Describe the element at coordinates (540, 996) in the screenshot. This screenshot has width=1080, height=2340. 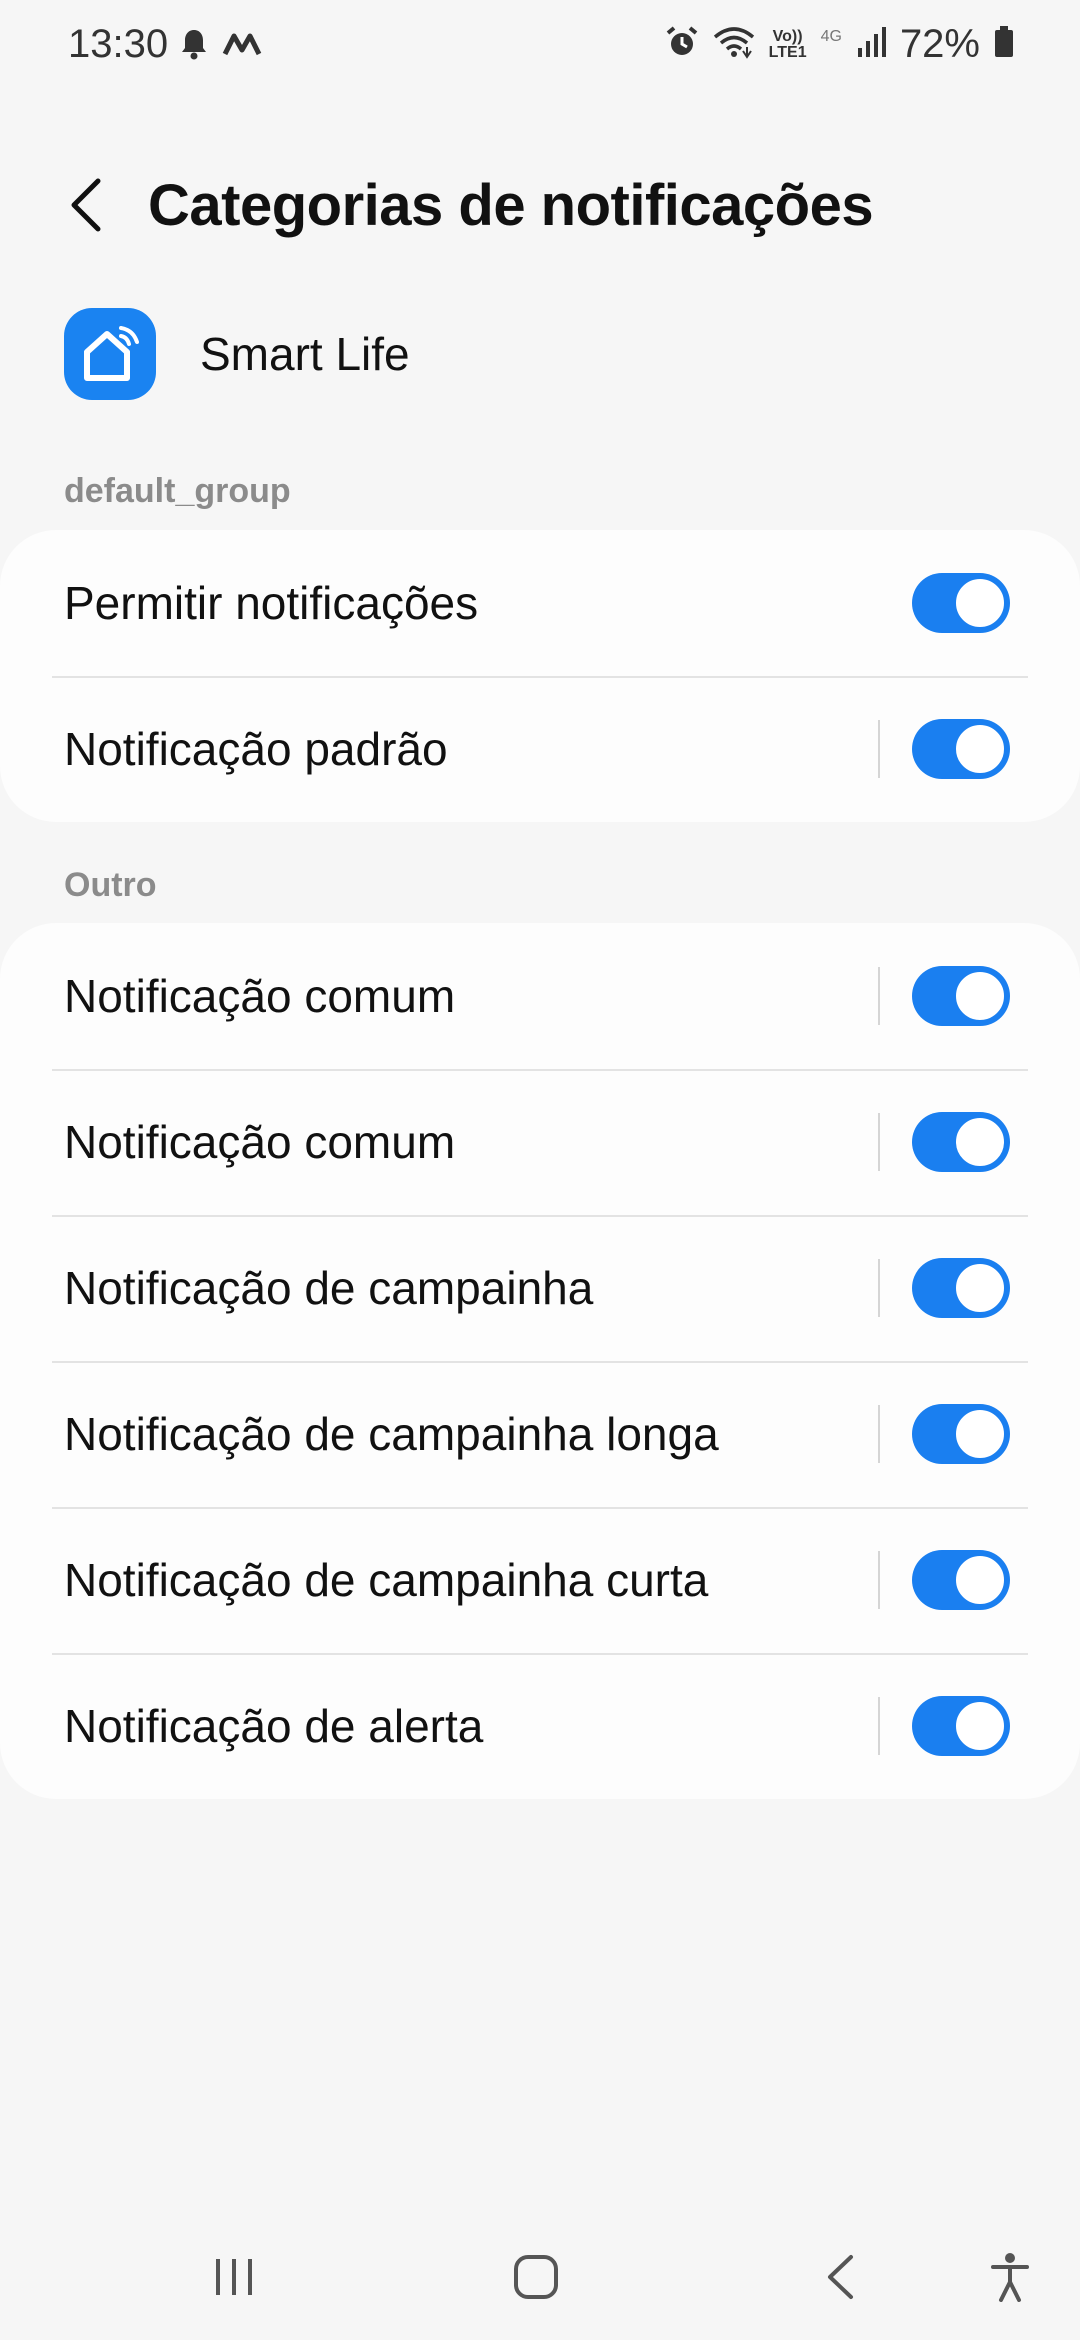
I see `list-item-common-notification-1: Notificação comum` at that location.